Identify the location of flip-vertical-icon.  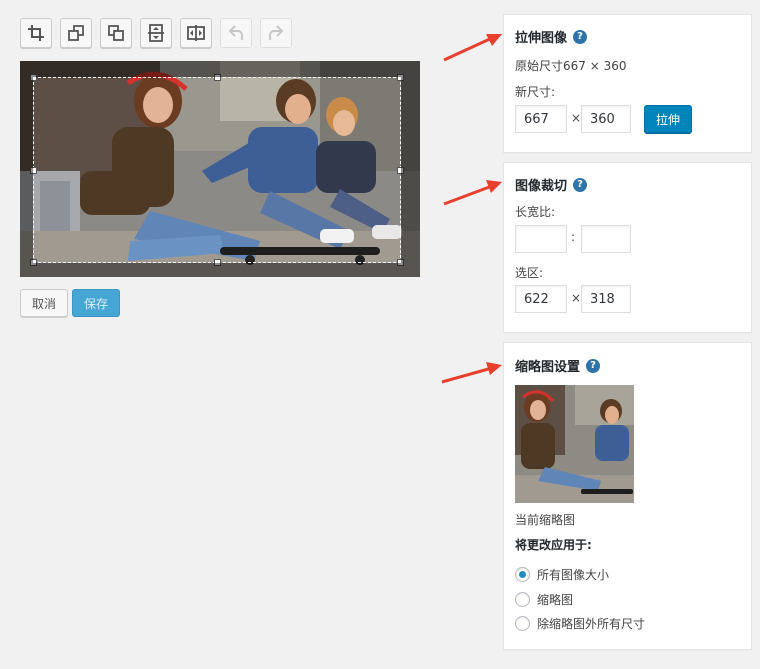
(156, 33).